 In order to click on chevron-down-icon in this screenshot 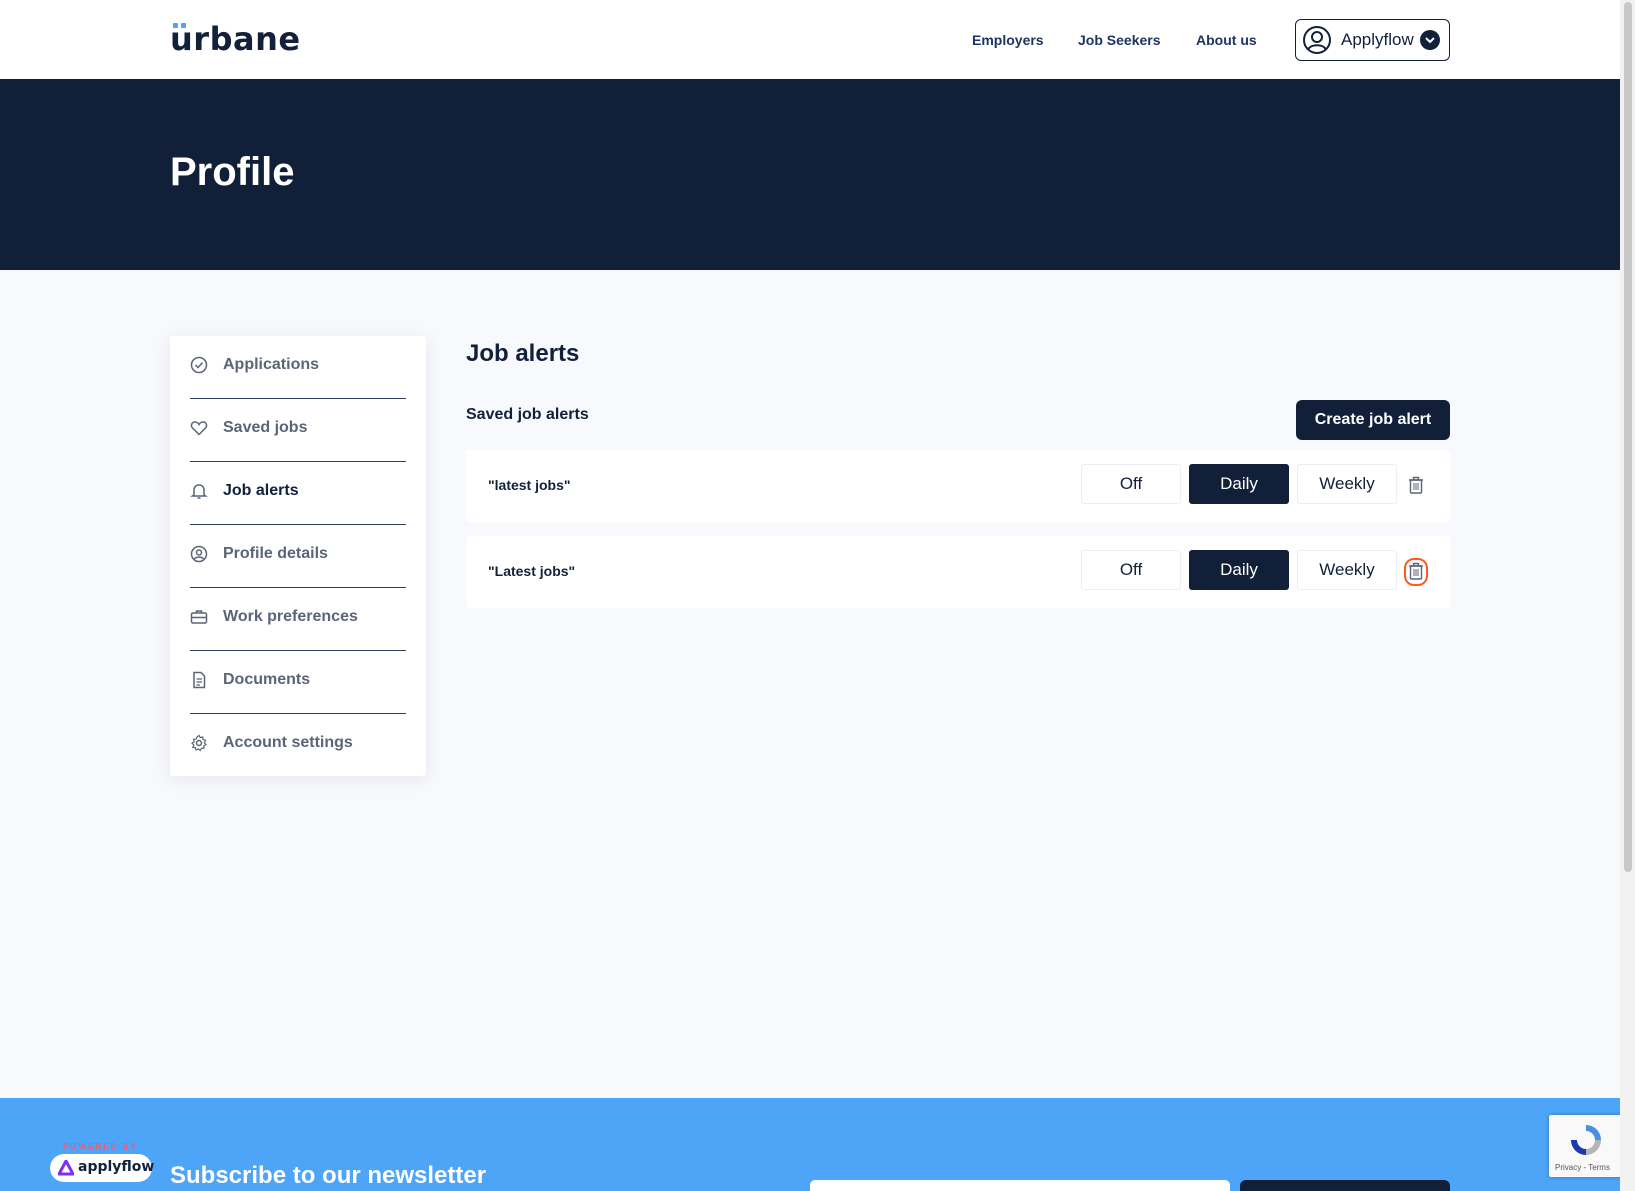, I will do `click(1430, 40)`.